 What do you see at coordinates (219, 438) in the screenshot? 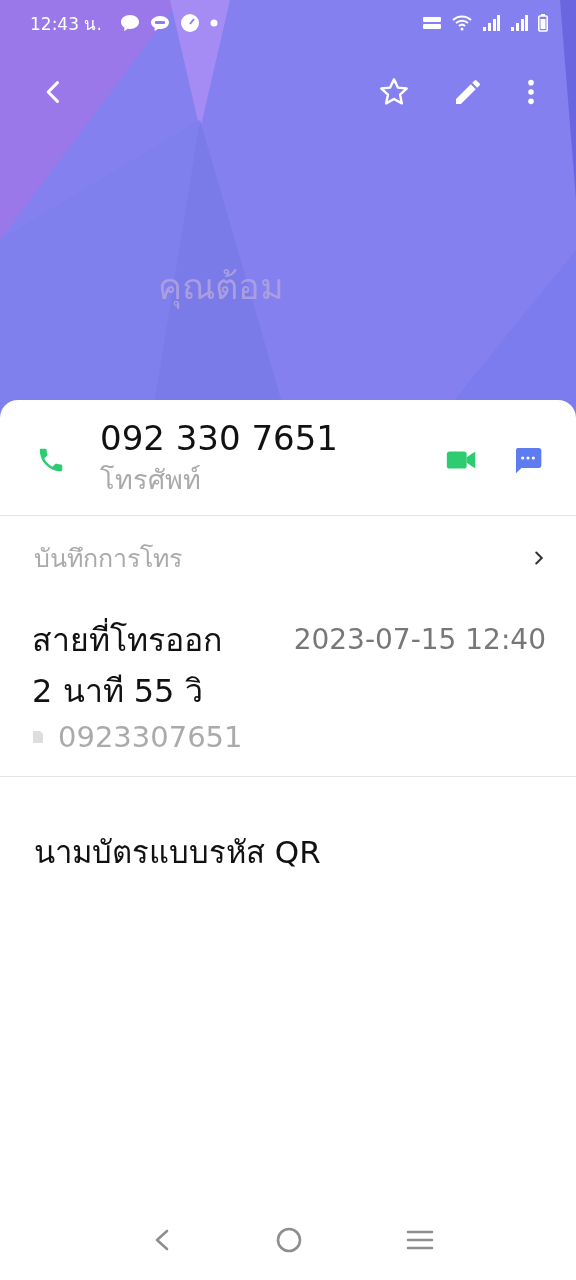
I see `phone-number: 092 330 7651` at bounding box center [219, 438].